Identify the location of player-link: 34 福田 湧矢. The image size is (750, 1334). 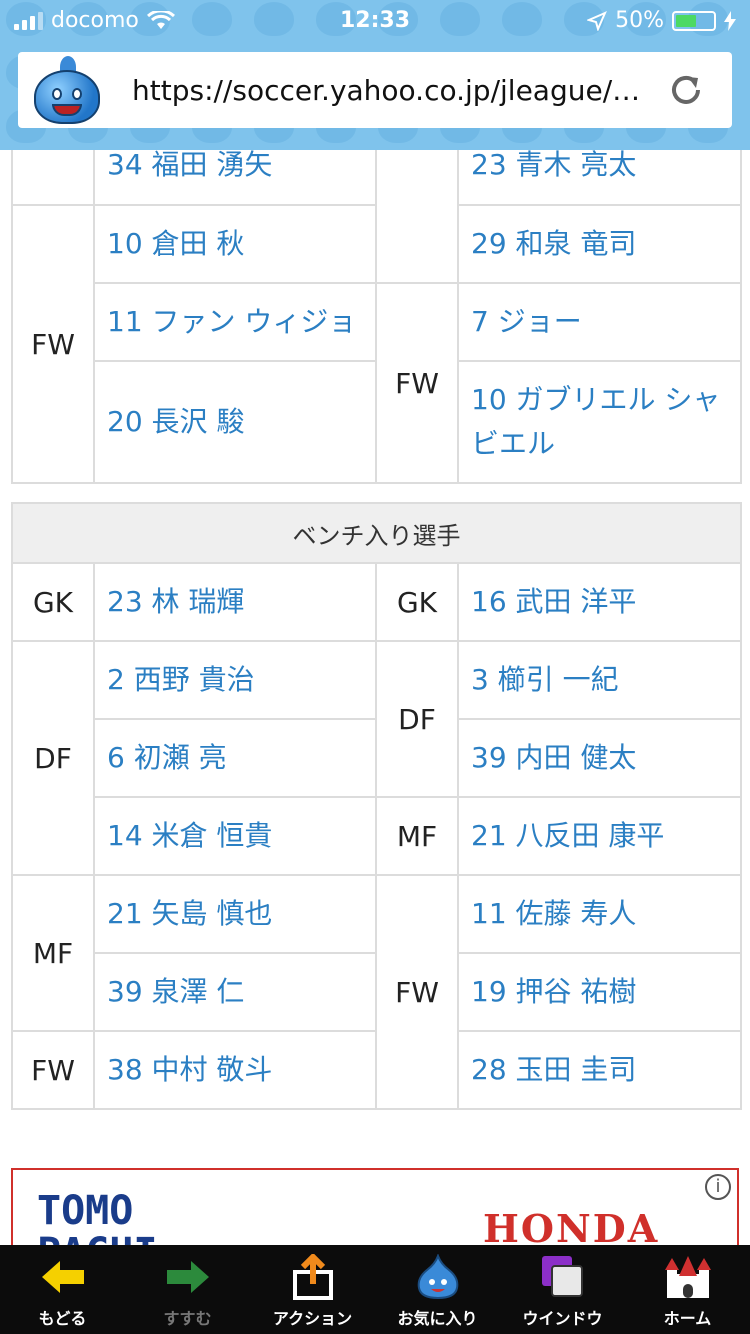
(235, 178).